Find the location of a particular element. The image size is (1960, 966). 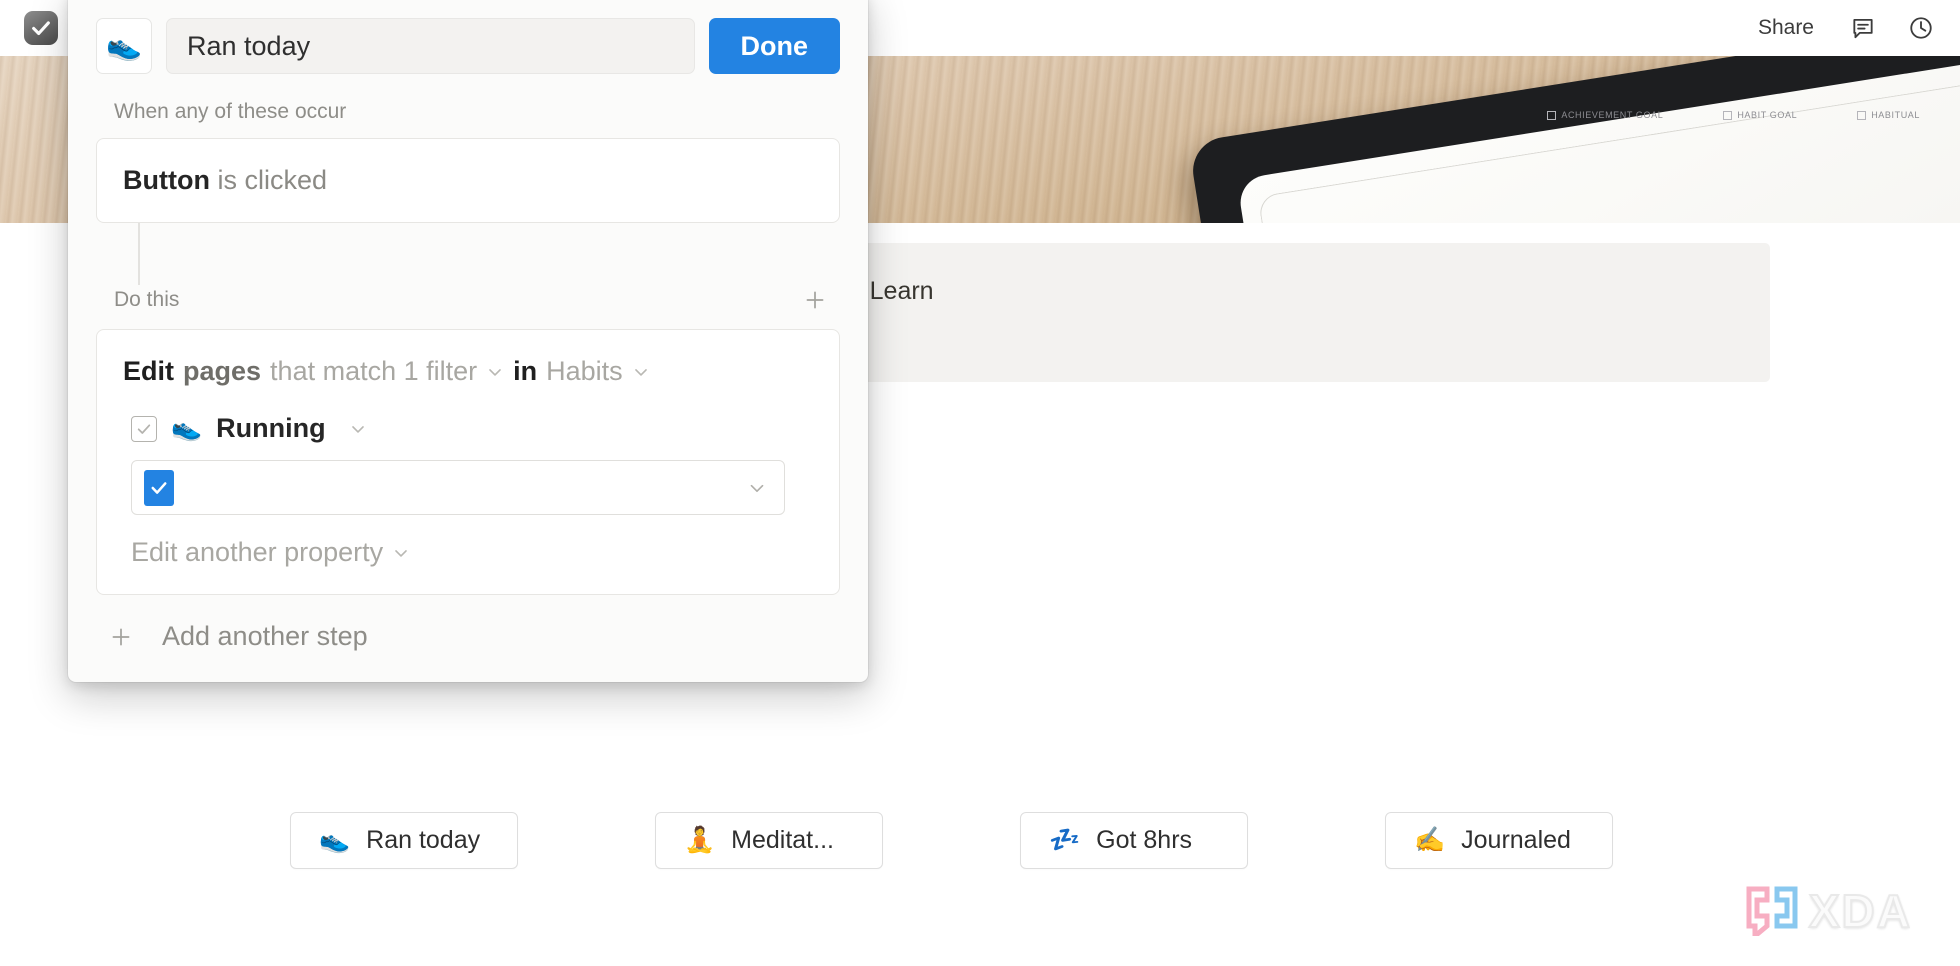

automation-name-input is located at coordinates (430, 46).